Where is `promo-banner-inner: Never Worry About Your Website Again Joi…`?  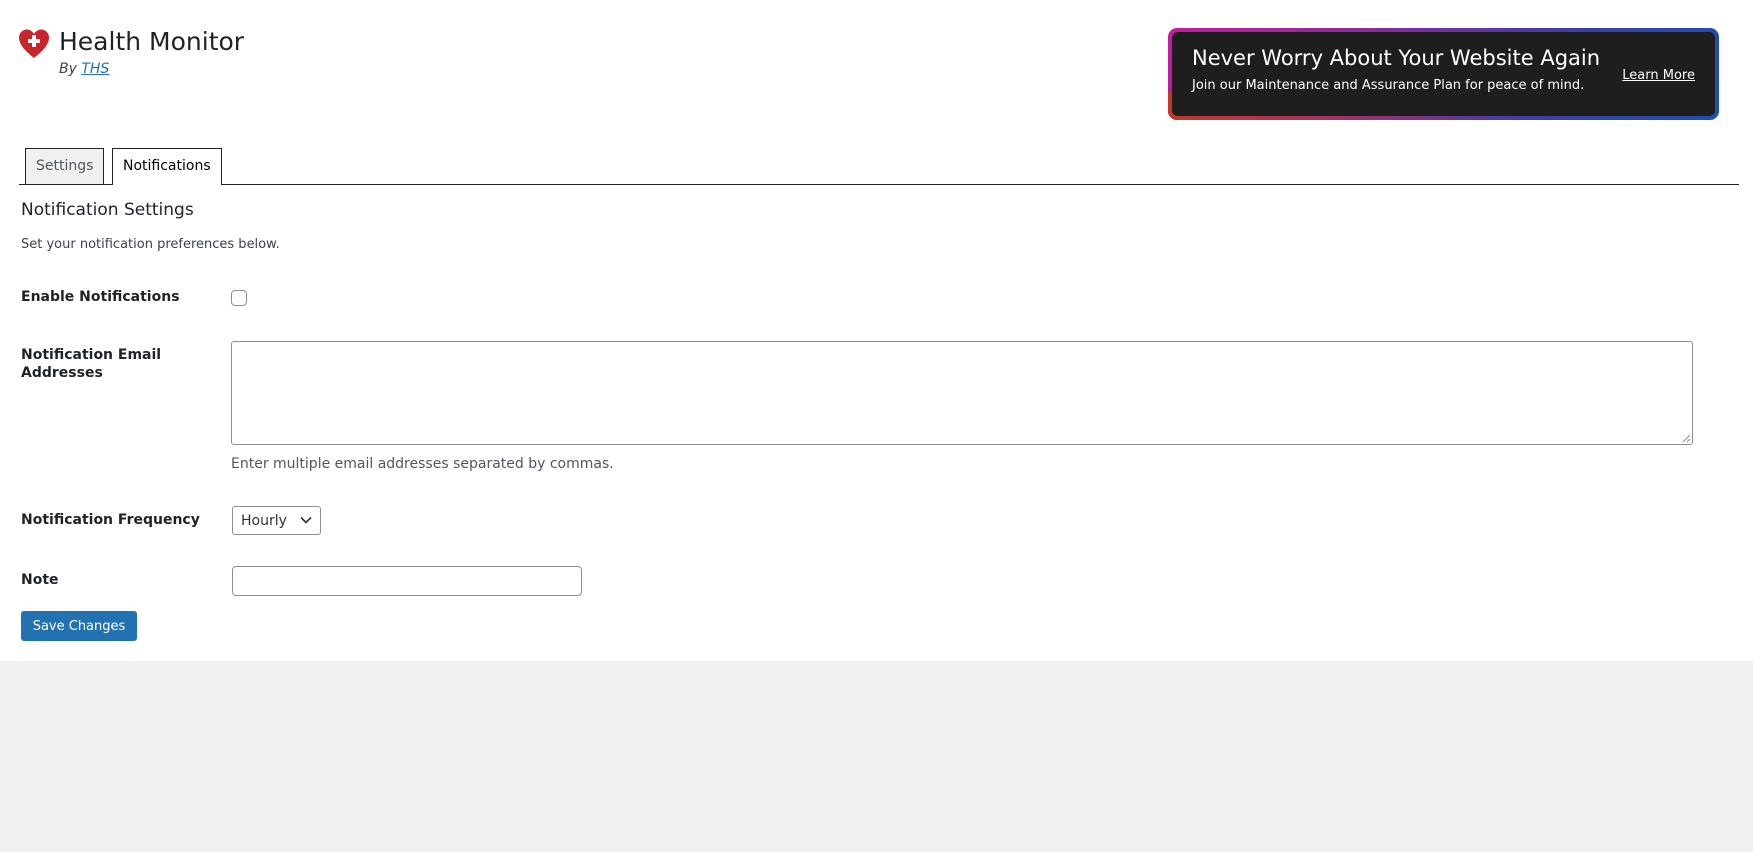
promo-banner-inner: Never Worry About Your Website Again Joi… is located at coordinates (1443, 74).